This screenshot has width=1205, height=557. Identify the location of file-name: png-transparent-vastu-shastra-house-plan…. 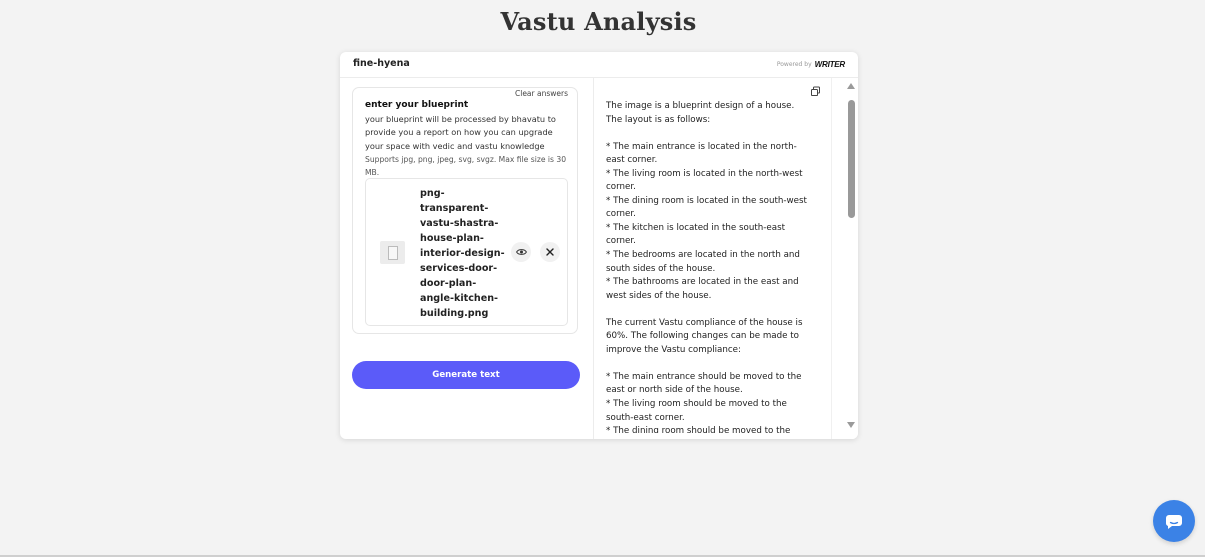
(462, 253).